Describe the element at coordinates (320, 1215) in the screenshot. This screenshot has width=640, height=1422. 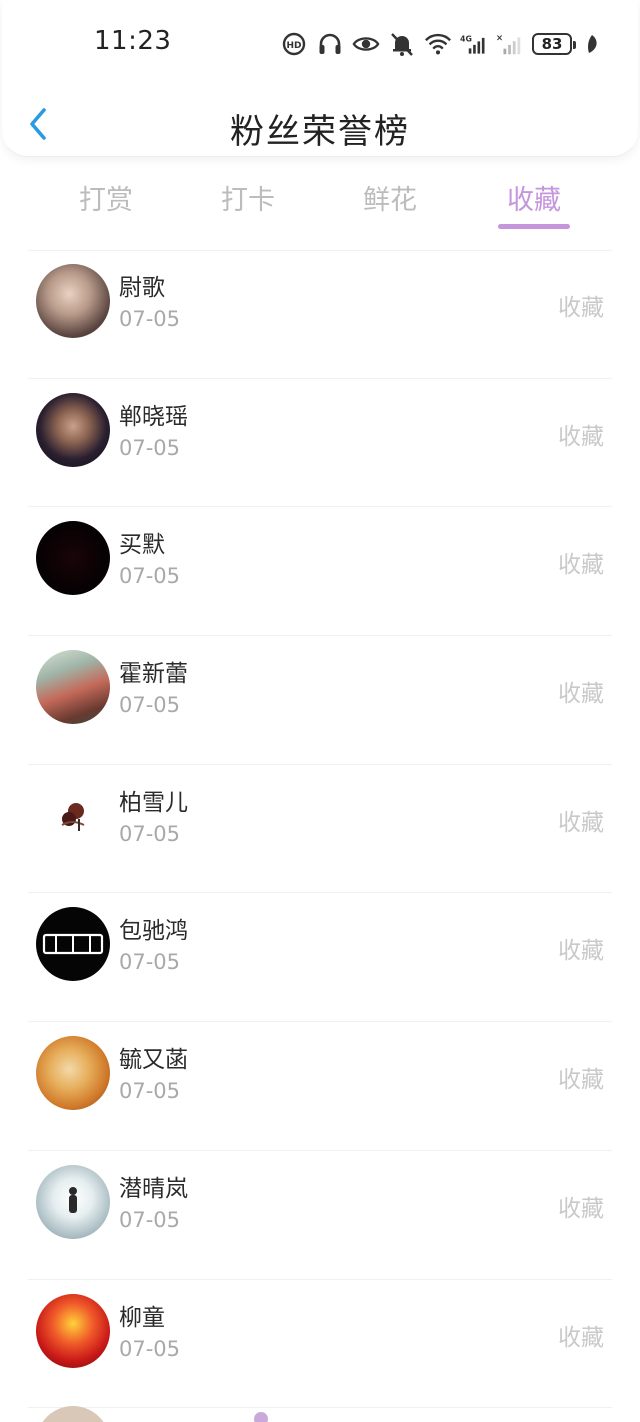
I see `list-item: 潜晴岚 07-05 收藏` at that location.